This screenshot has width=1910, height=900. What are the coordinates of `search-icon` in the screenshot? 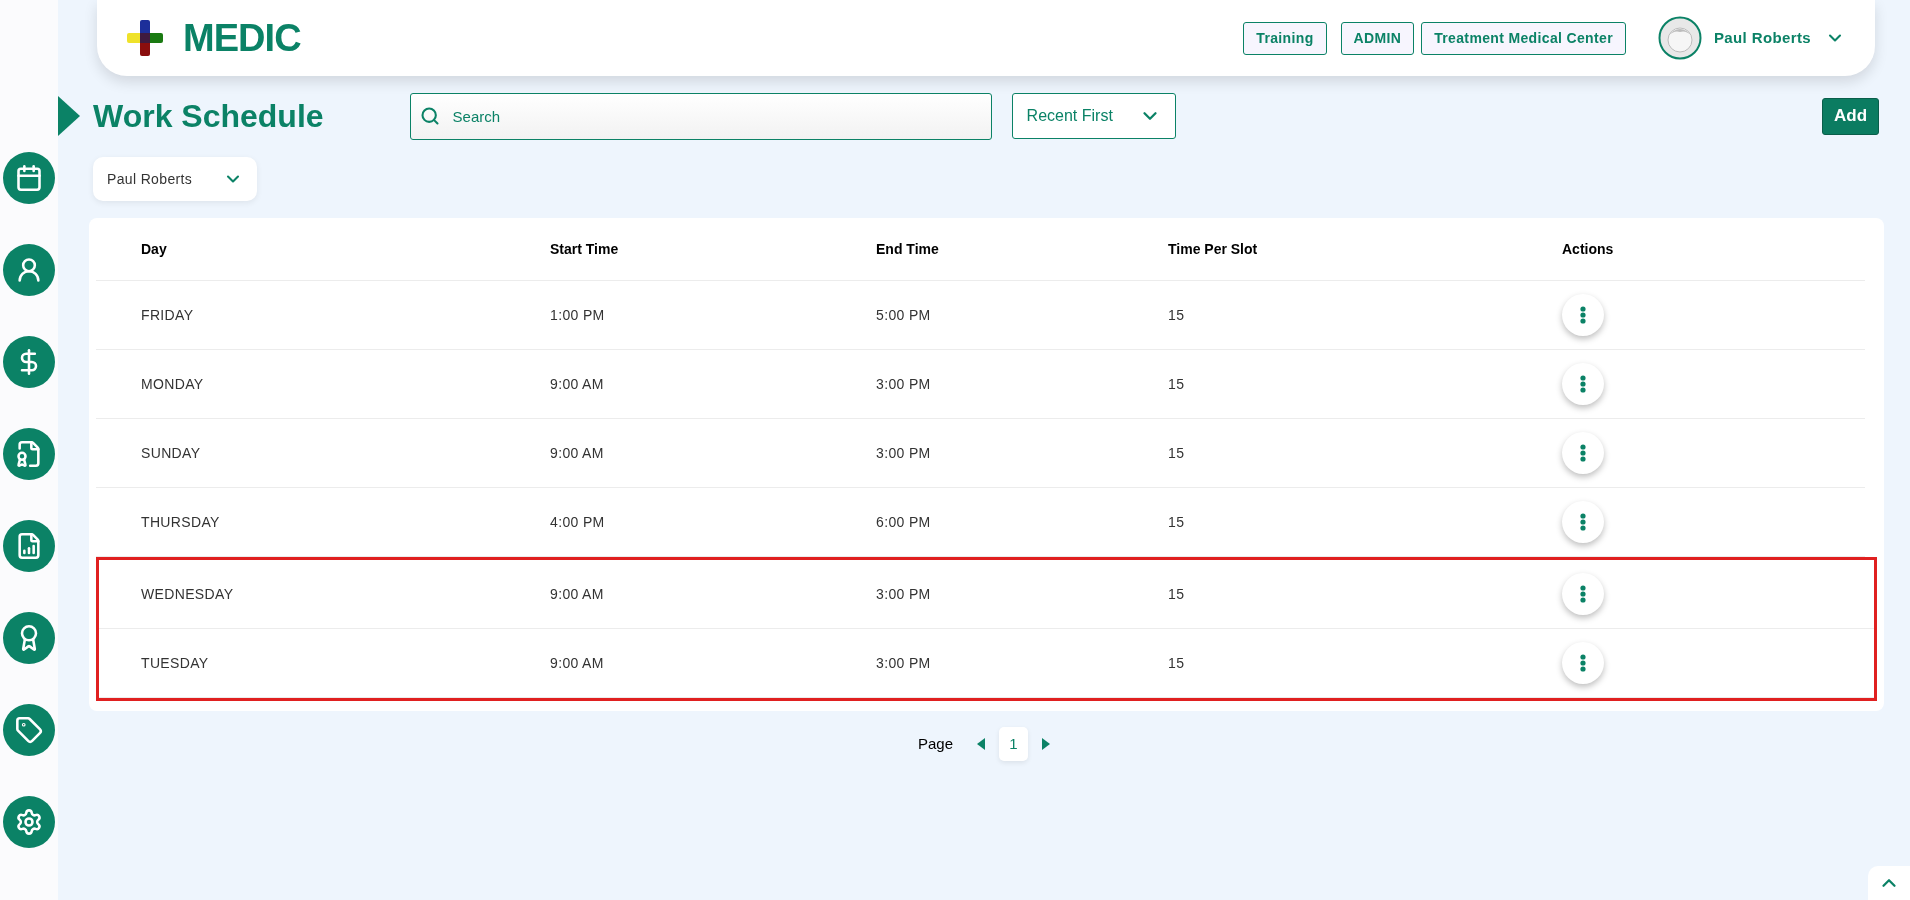 It's located at (429, 115).